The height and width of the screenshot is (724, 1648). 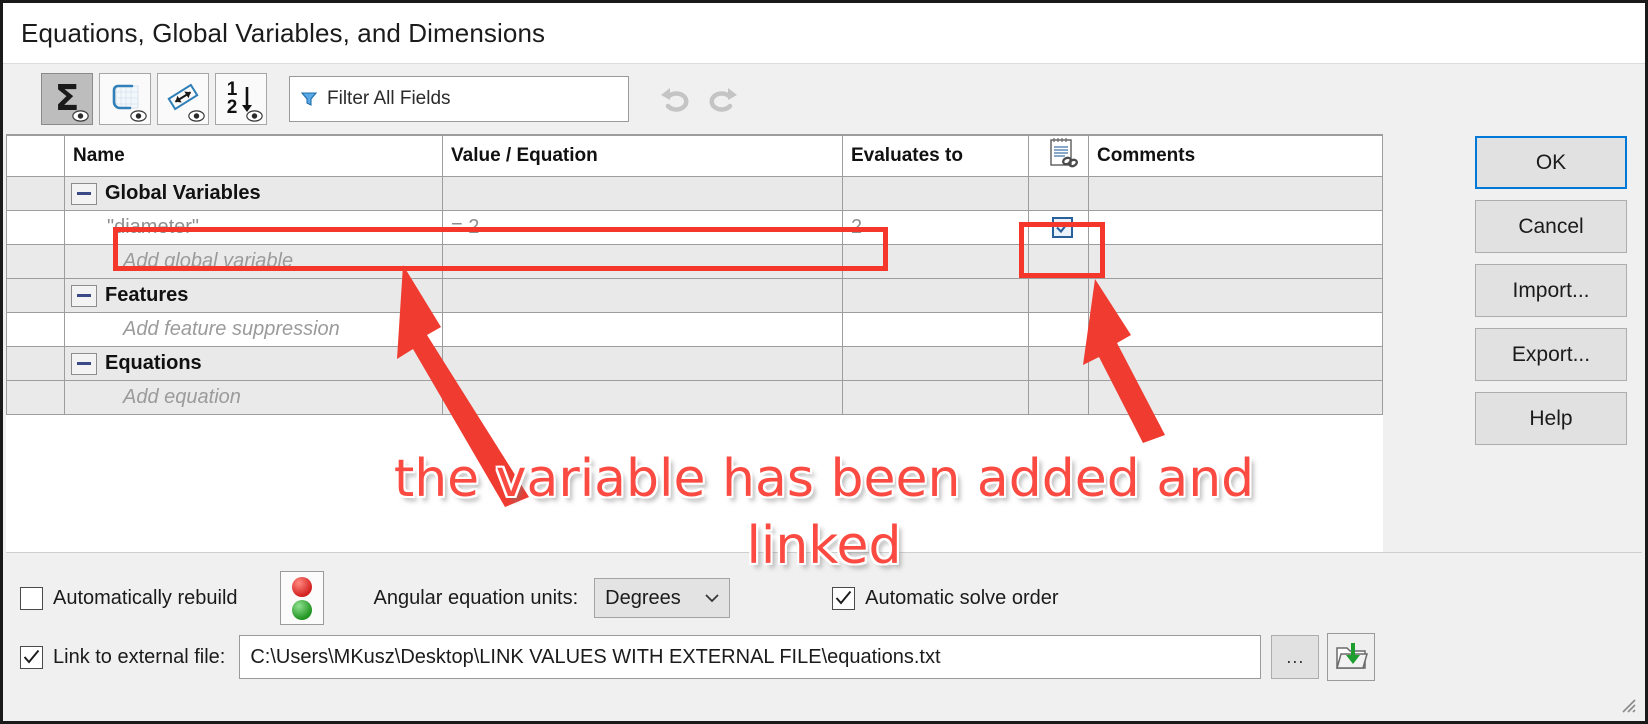 What do you see at coordinates (309, 99) in the screenshot?
I see `filter-funnel-icon` at bounding box center [309, 99].